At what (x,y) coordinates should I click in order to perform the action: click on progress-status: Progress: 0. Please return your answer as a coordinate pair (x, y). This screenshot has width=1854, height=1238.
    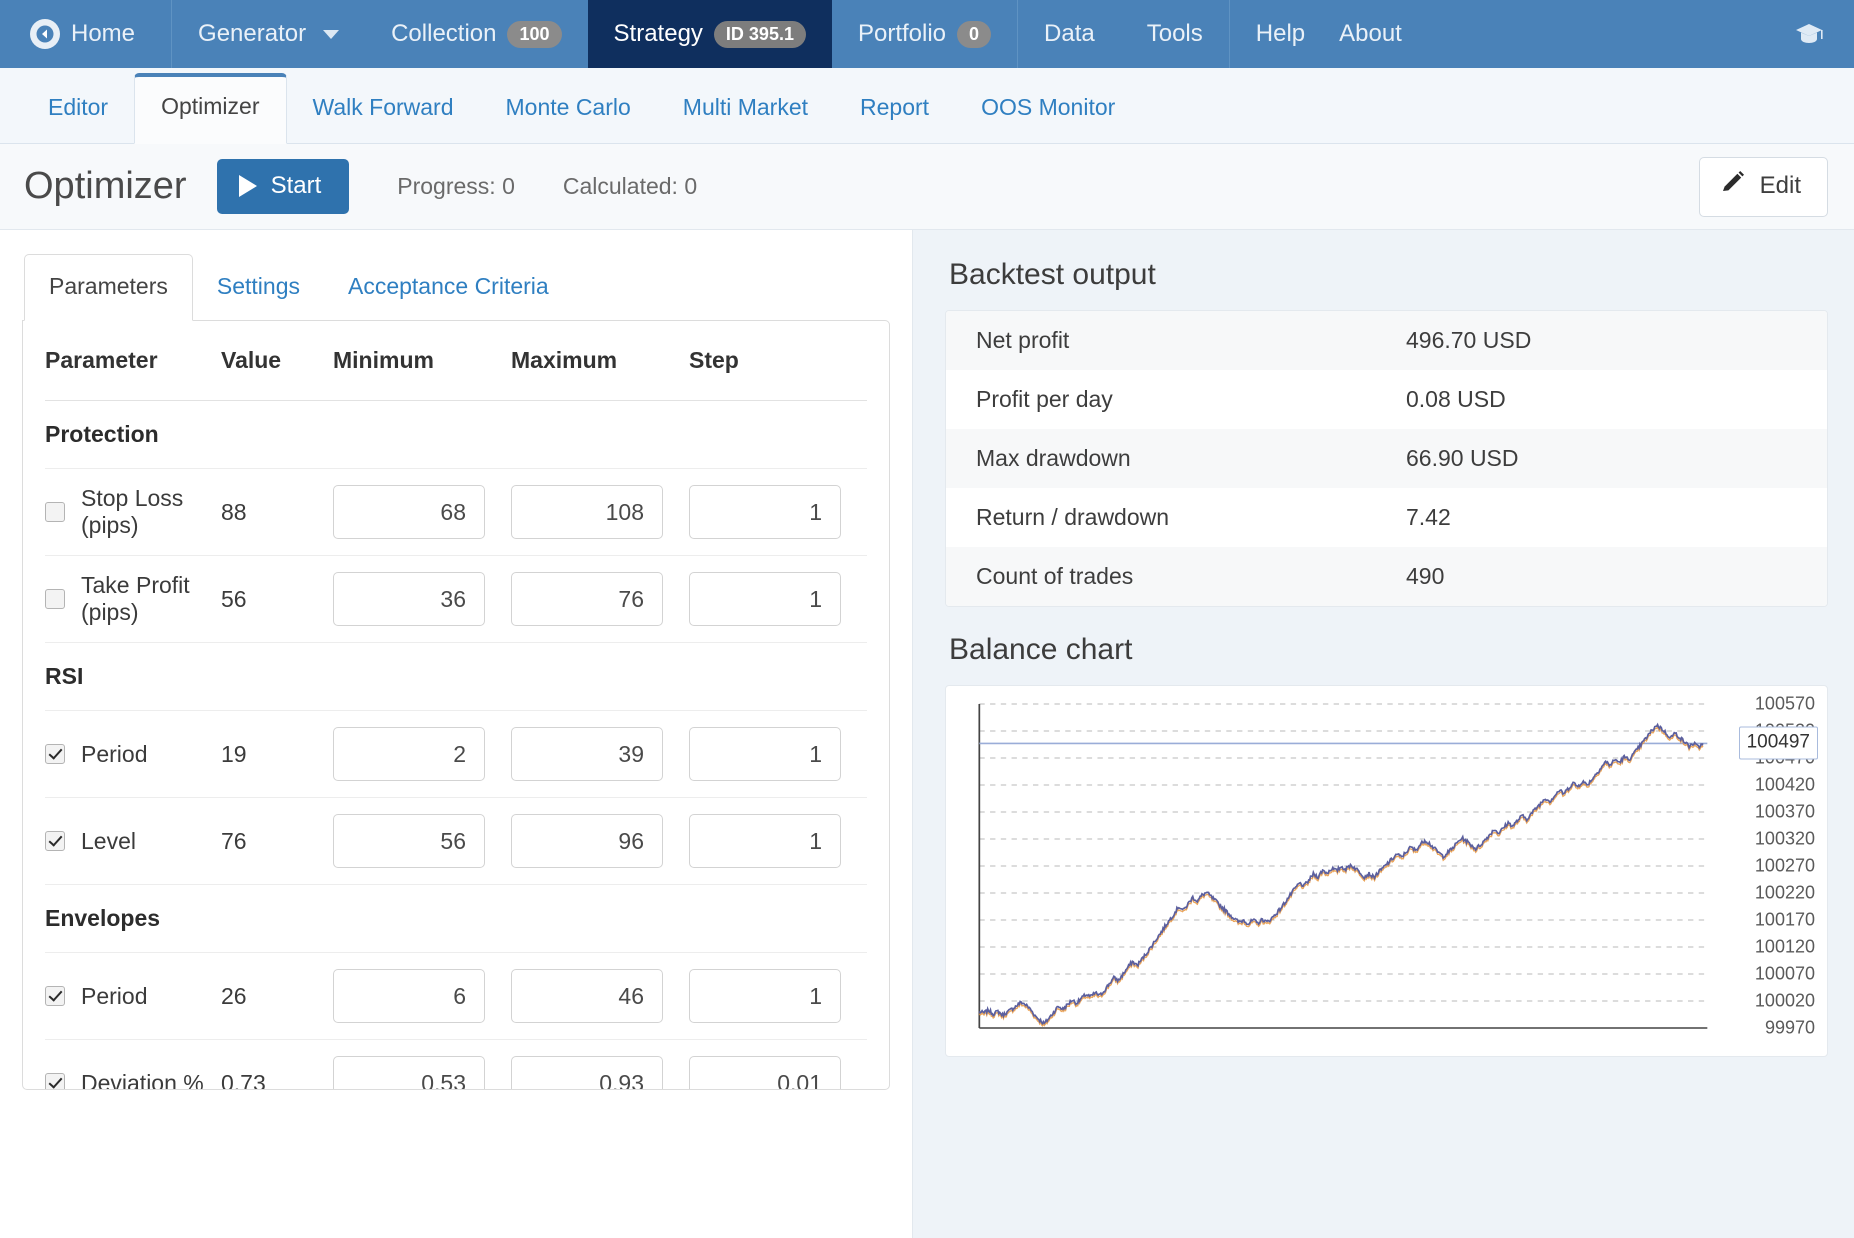
    Looking at the image, I should click on (456, 186).